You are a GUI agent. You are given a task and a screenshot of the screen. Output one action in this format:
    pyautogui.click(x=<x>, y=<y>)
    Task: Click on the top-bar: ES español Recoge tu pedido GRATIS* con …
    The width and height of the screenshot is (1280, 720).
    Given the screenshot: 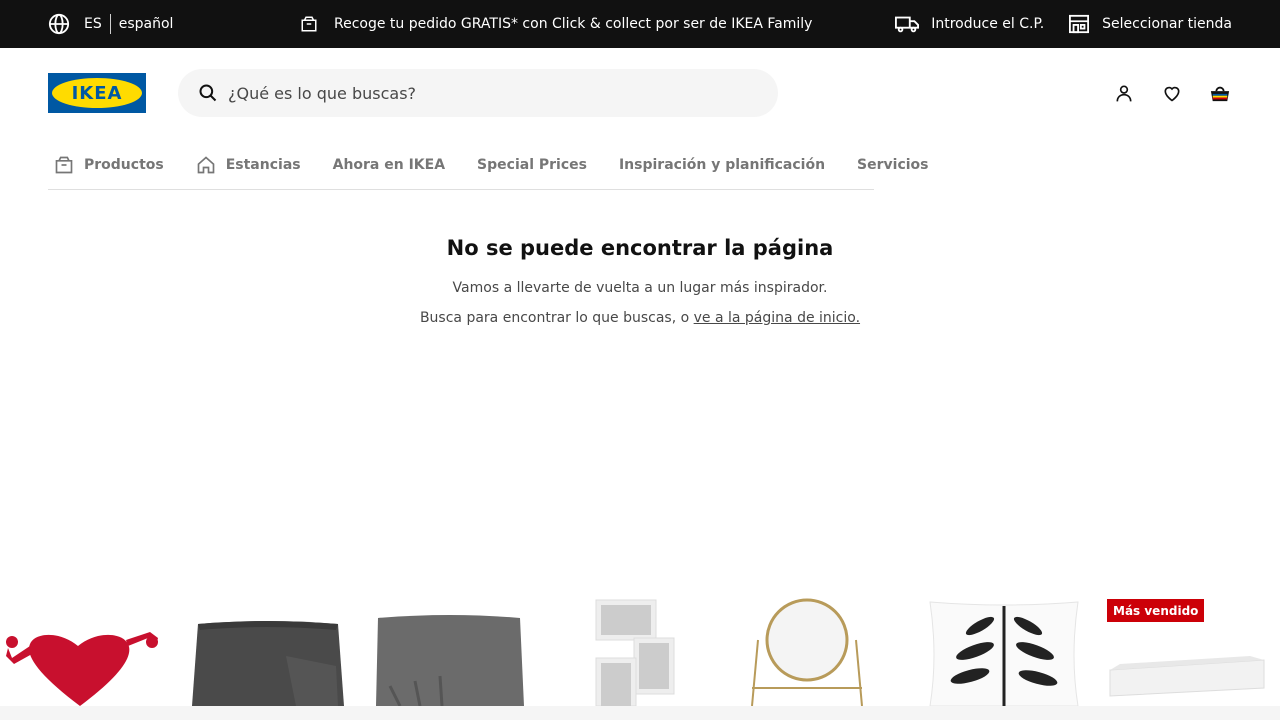 What is the action you would take?
    pyautogui.click(x=640, y=24)
    